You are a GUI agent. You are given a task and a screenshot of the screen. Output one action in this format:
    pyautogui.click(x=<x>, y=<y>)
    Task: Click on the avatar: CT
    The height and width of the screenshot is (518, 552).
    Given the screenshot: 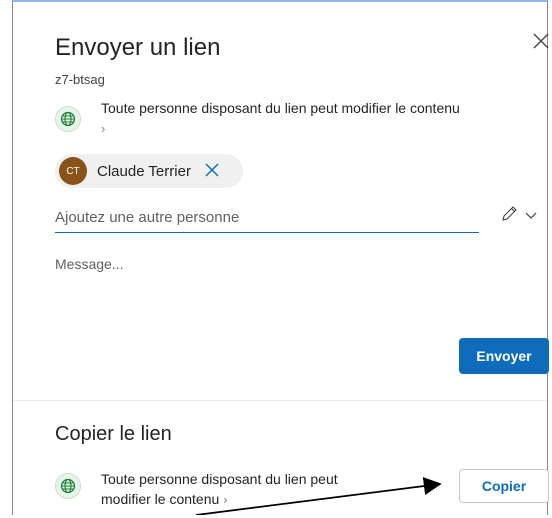 What is the action you would take?
    pyautogui.click(x=73, y=171)
    